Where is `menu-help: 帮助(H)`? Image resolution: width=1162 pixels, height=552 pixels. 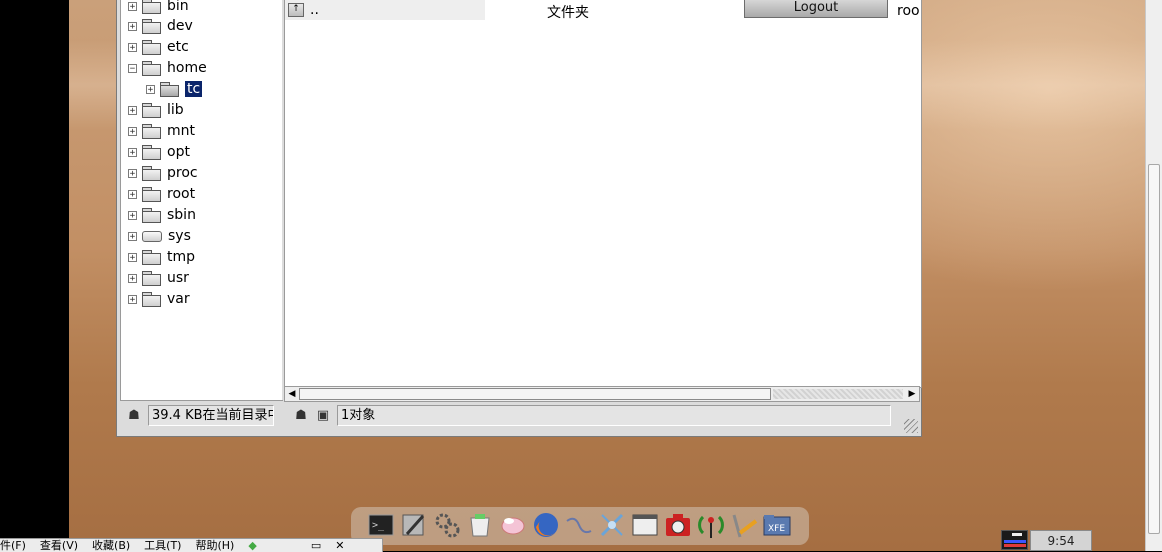 menu-help: 帮助(H) is located at coordinates (214, 545).